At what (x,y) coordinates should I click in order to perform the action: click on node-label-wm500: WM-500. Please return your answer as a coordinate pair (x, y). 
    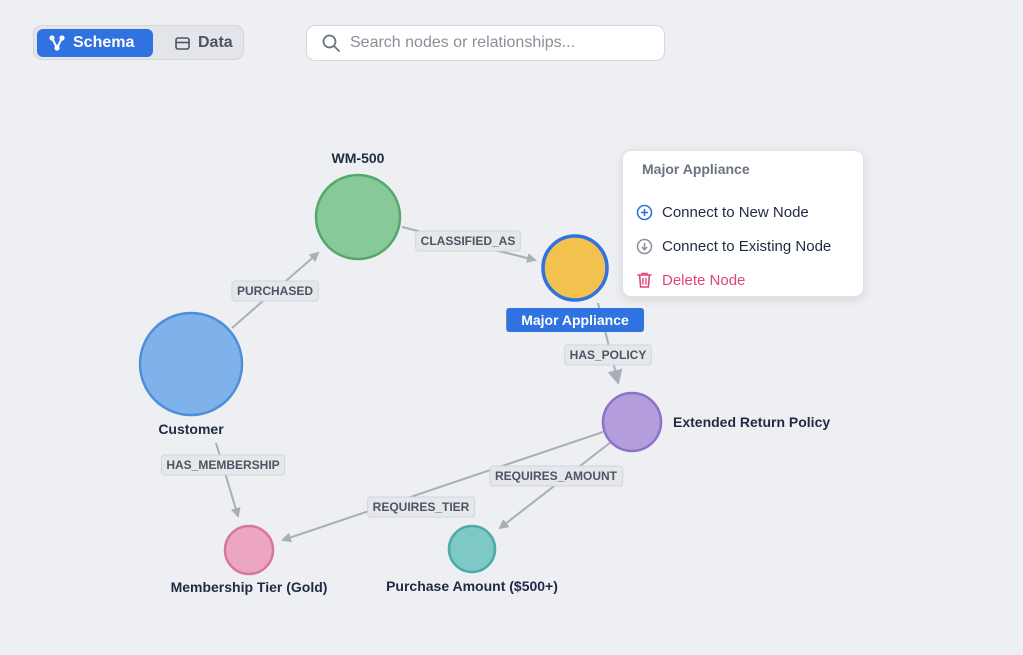
    Looking at the image, I should click on (358, 158).